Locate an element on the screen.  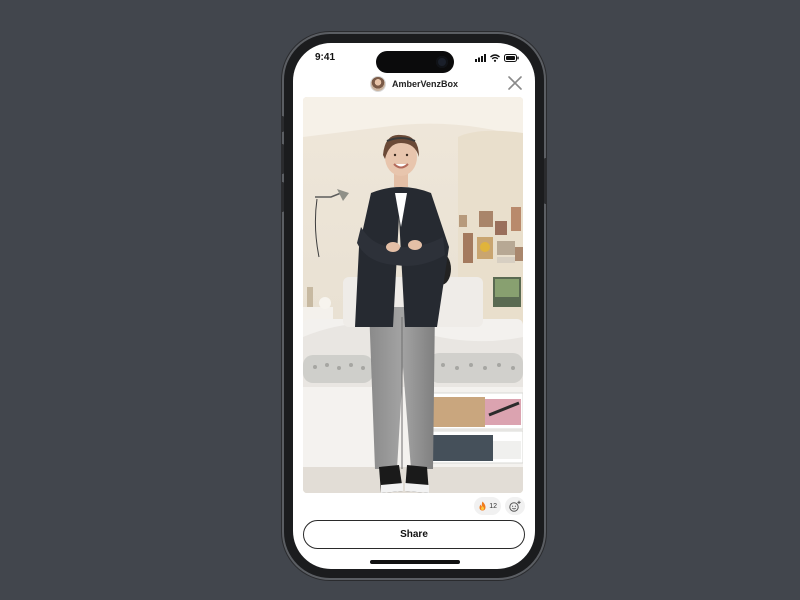
post-header: AmberVenzBox is located at coordinates (414, 84).